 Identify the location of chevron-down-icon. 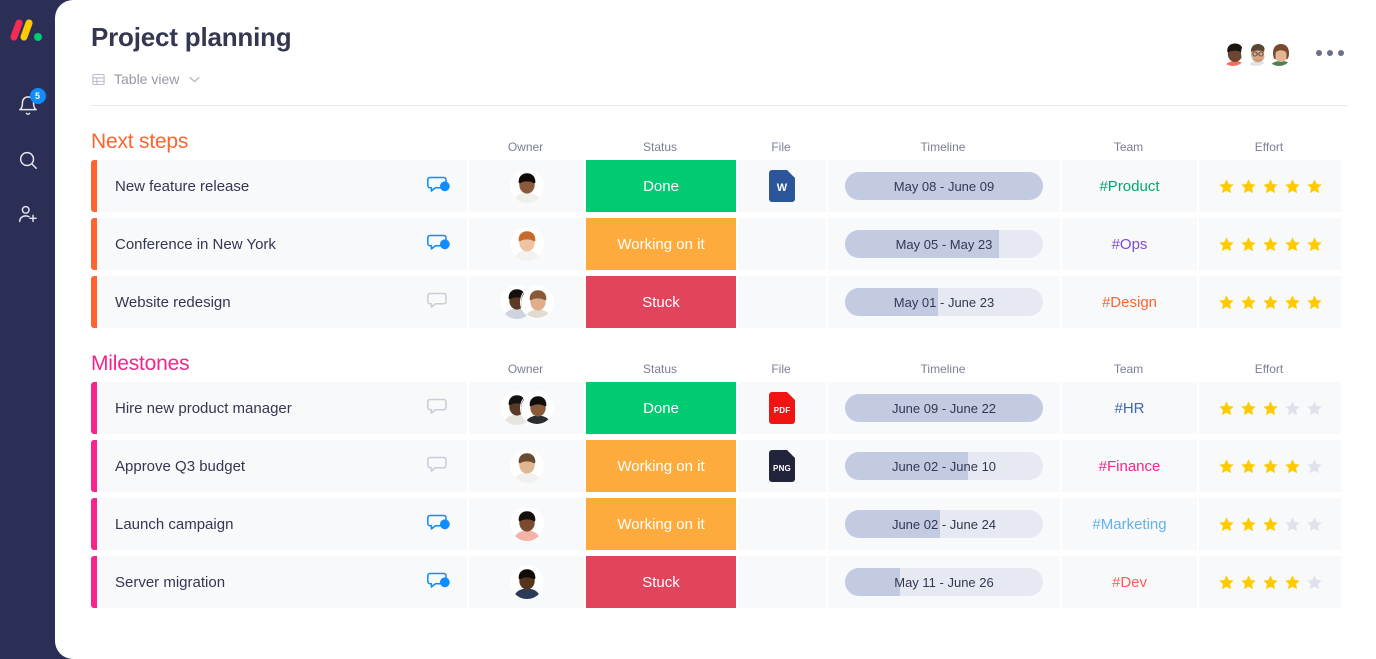
(194, 79).